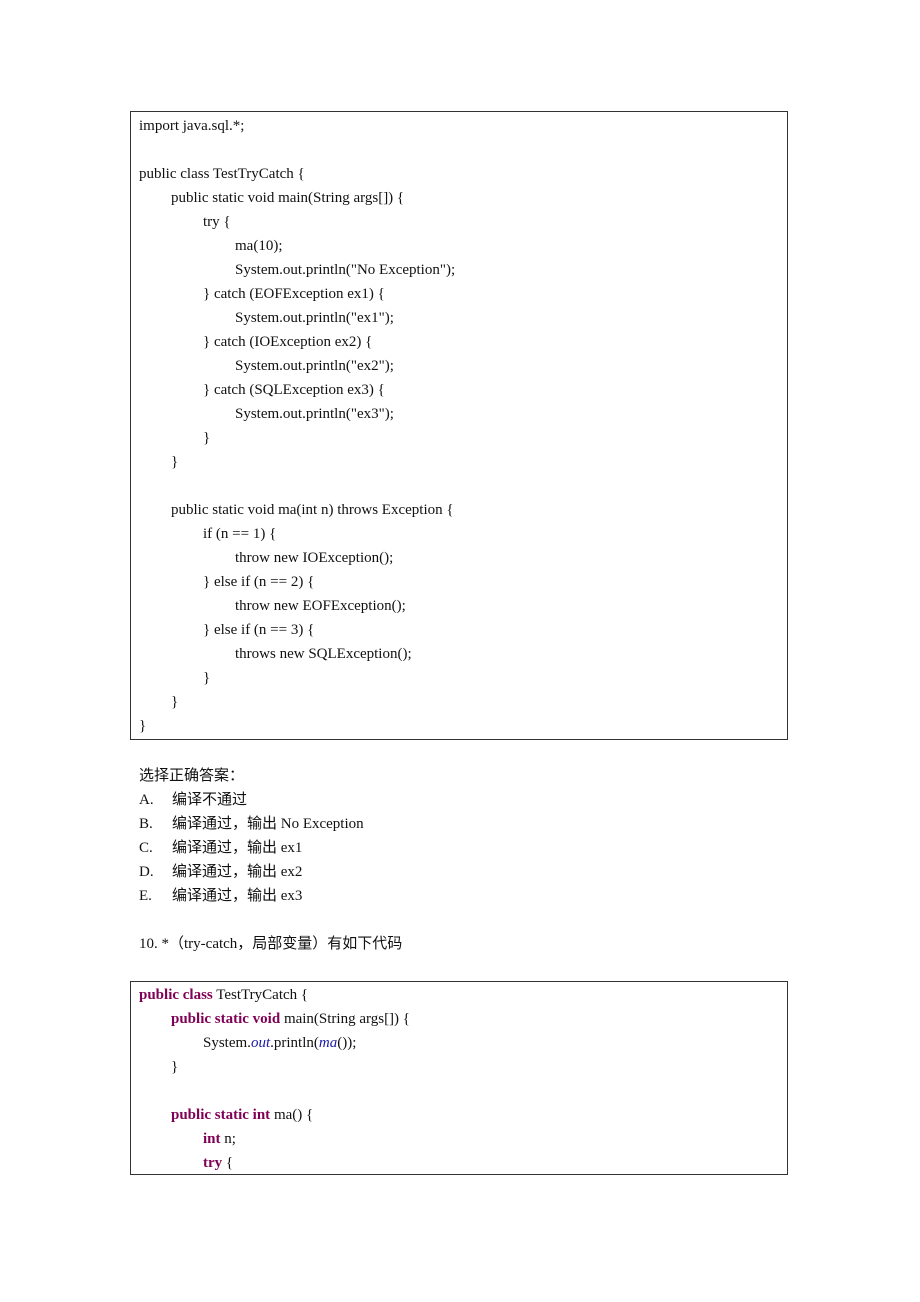 The width and height of the screenshot is (920, 1302). Describe the element at coordinates (259, 582) in the screenshot. I see `code-line: } else if (n == 2) {` at that location.